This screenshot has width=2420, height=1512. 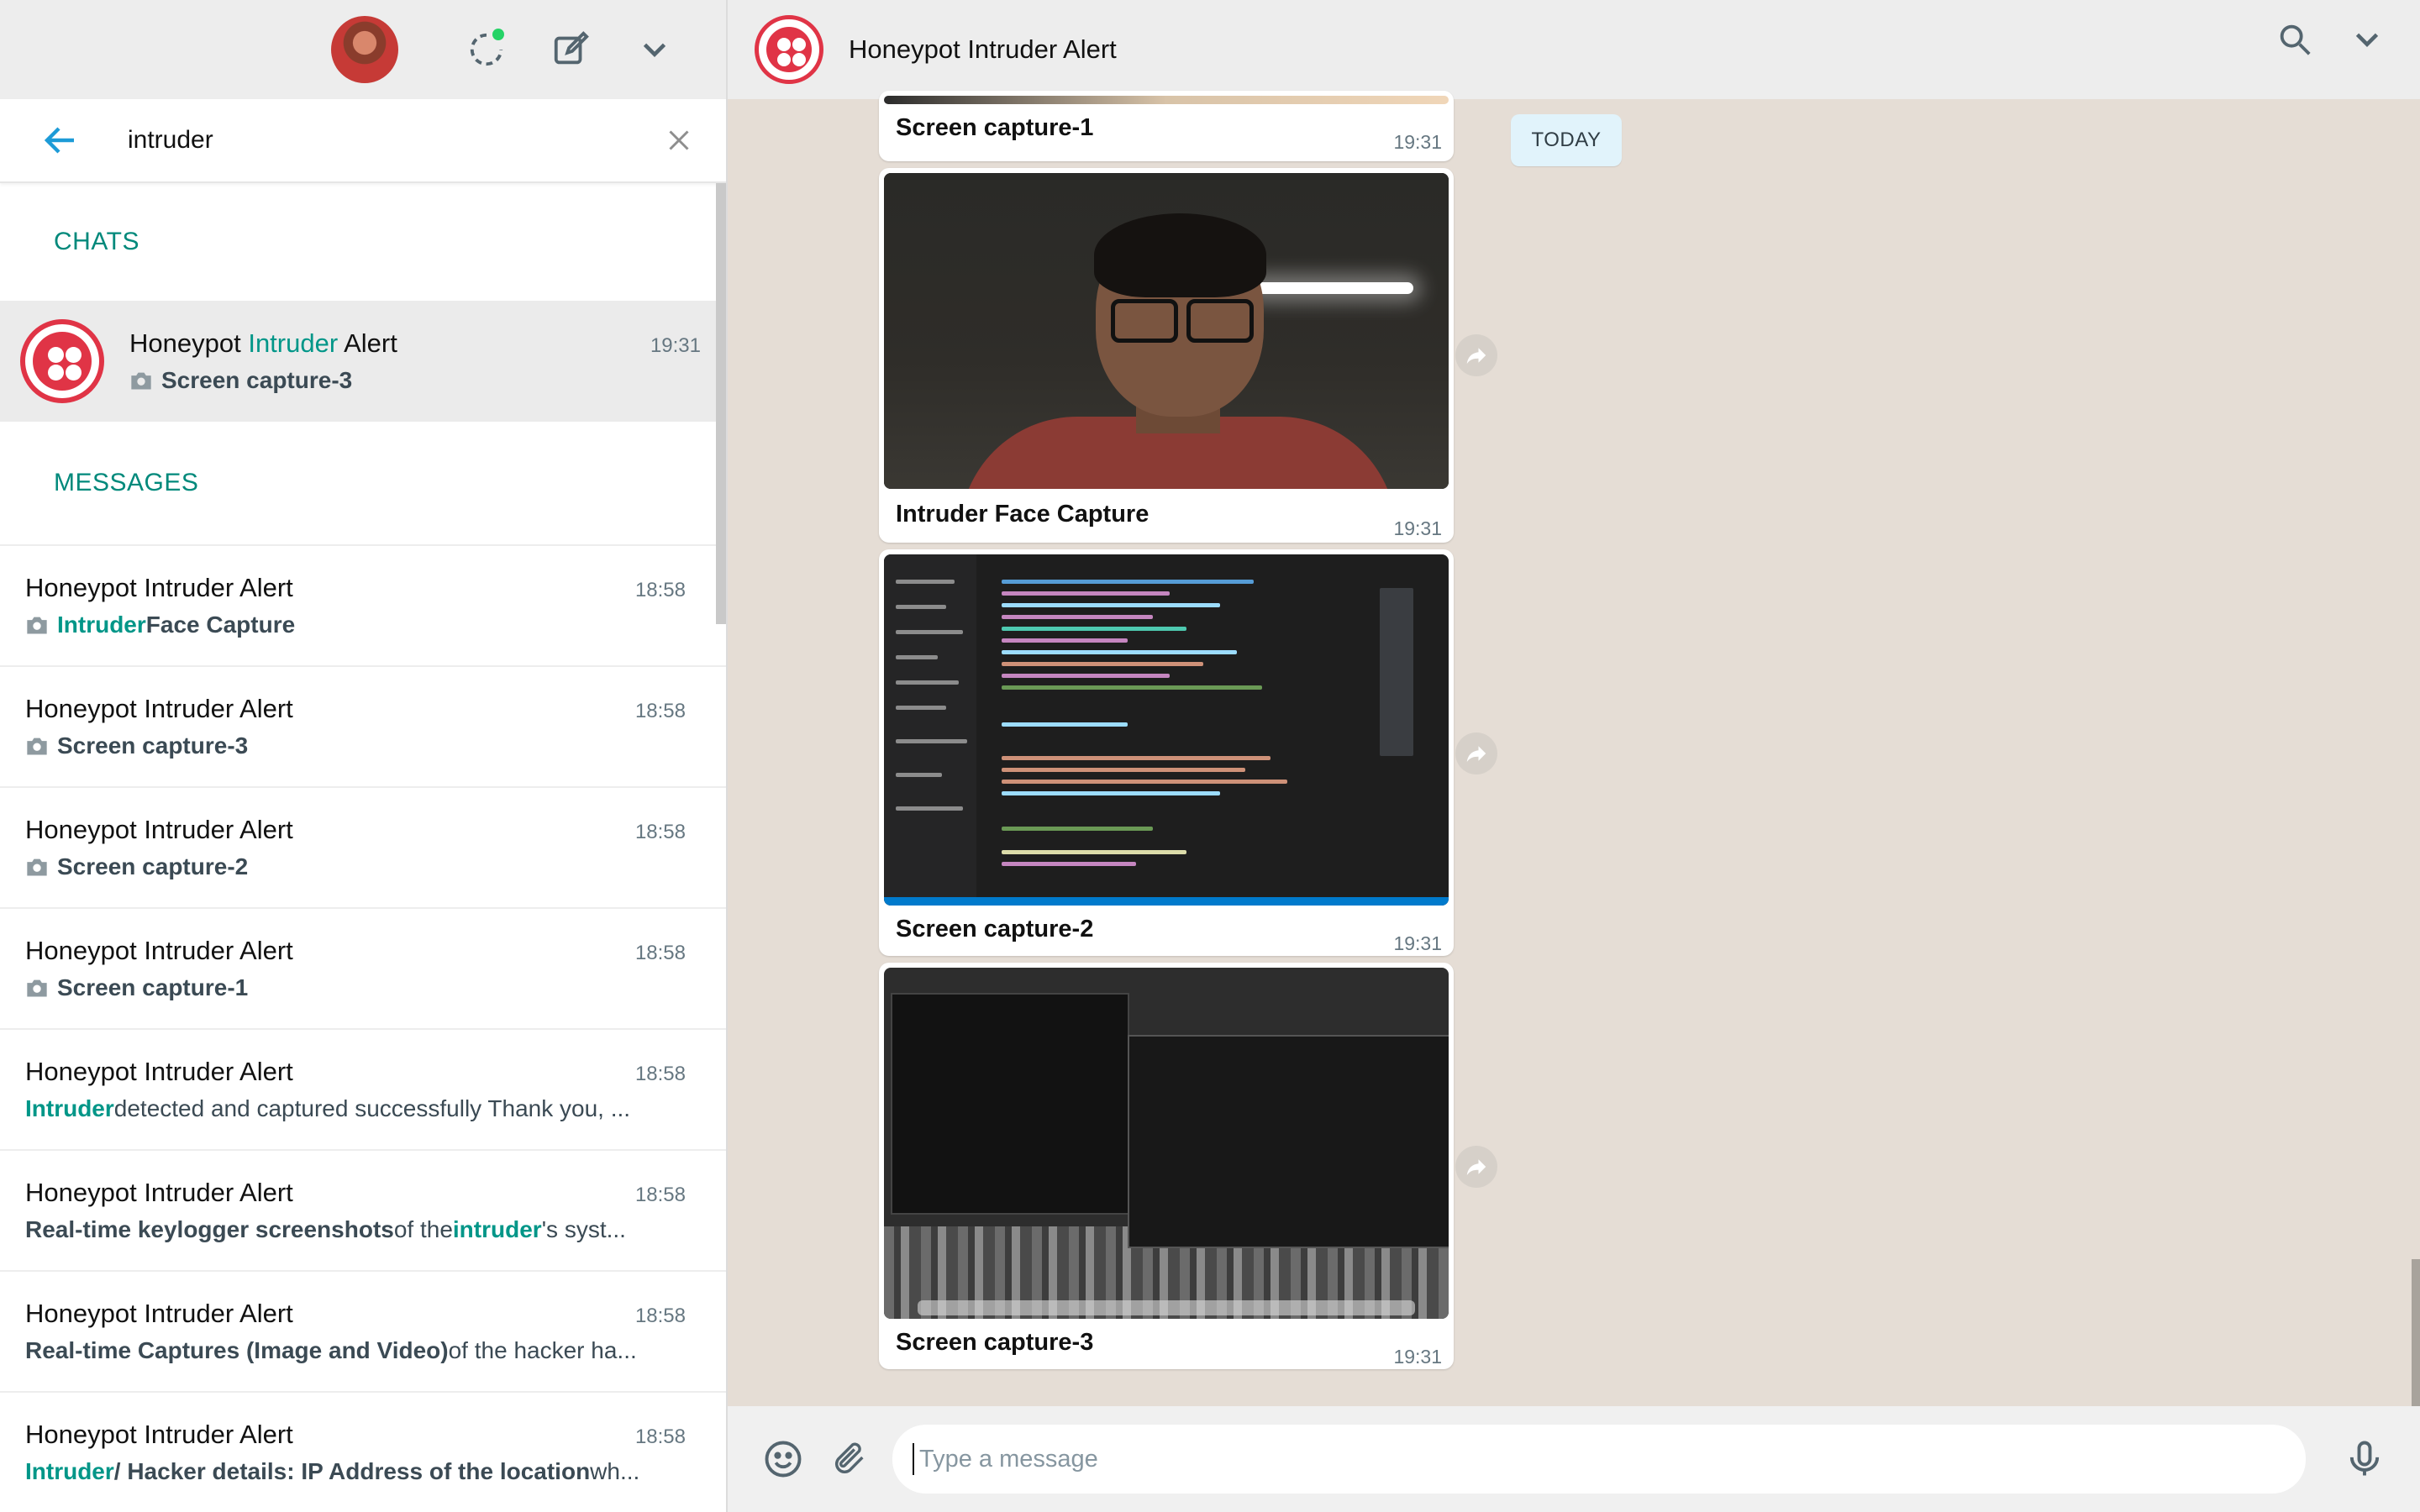 What do you see at coordinates (1566, 140) in the screenshot?
I see `date-badge: TODAY` at bounding box center [1566, 140].